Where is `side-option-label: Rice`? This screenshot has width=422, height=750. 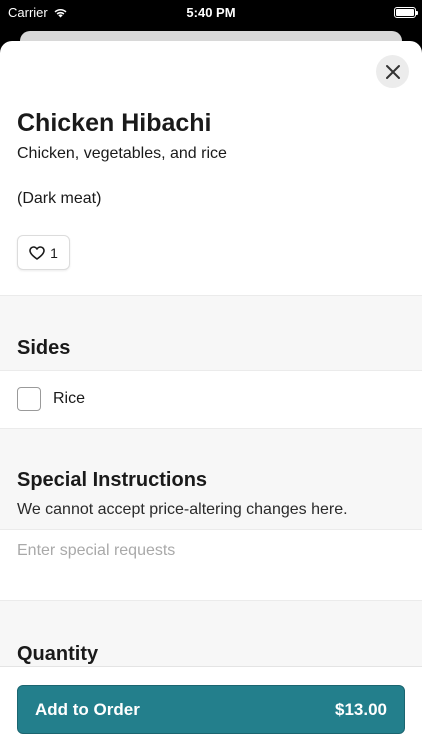 side-option-label: Rice is located at coordinates (69, 398).